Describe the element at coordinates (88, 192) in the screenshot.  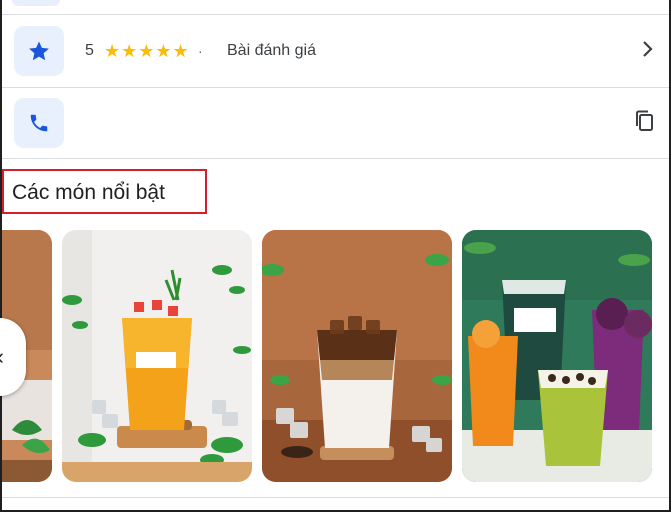
I see `section-title: Các món nổi bật` at that location.